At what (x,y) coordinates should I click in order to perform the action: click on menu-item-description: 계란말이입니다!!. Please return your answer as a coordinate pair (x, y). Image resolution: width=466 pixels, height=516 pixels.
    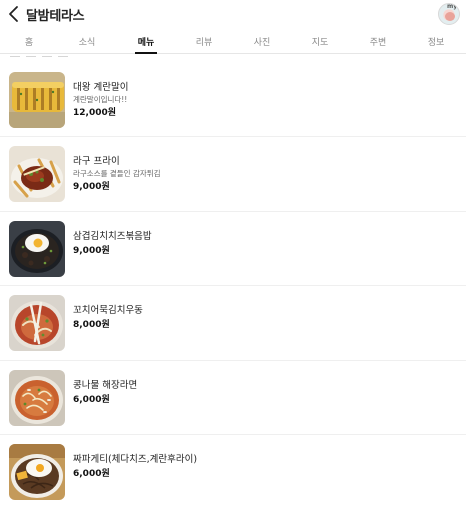
    Looking at the image, I should click on (100, 99).